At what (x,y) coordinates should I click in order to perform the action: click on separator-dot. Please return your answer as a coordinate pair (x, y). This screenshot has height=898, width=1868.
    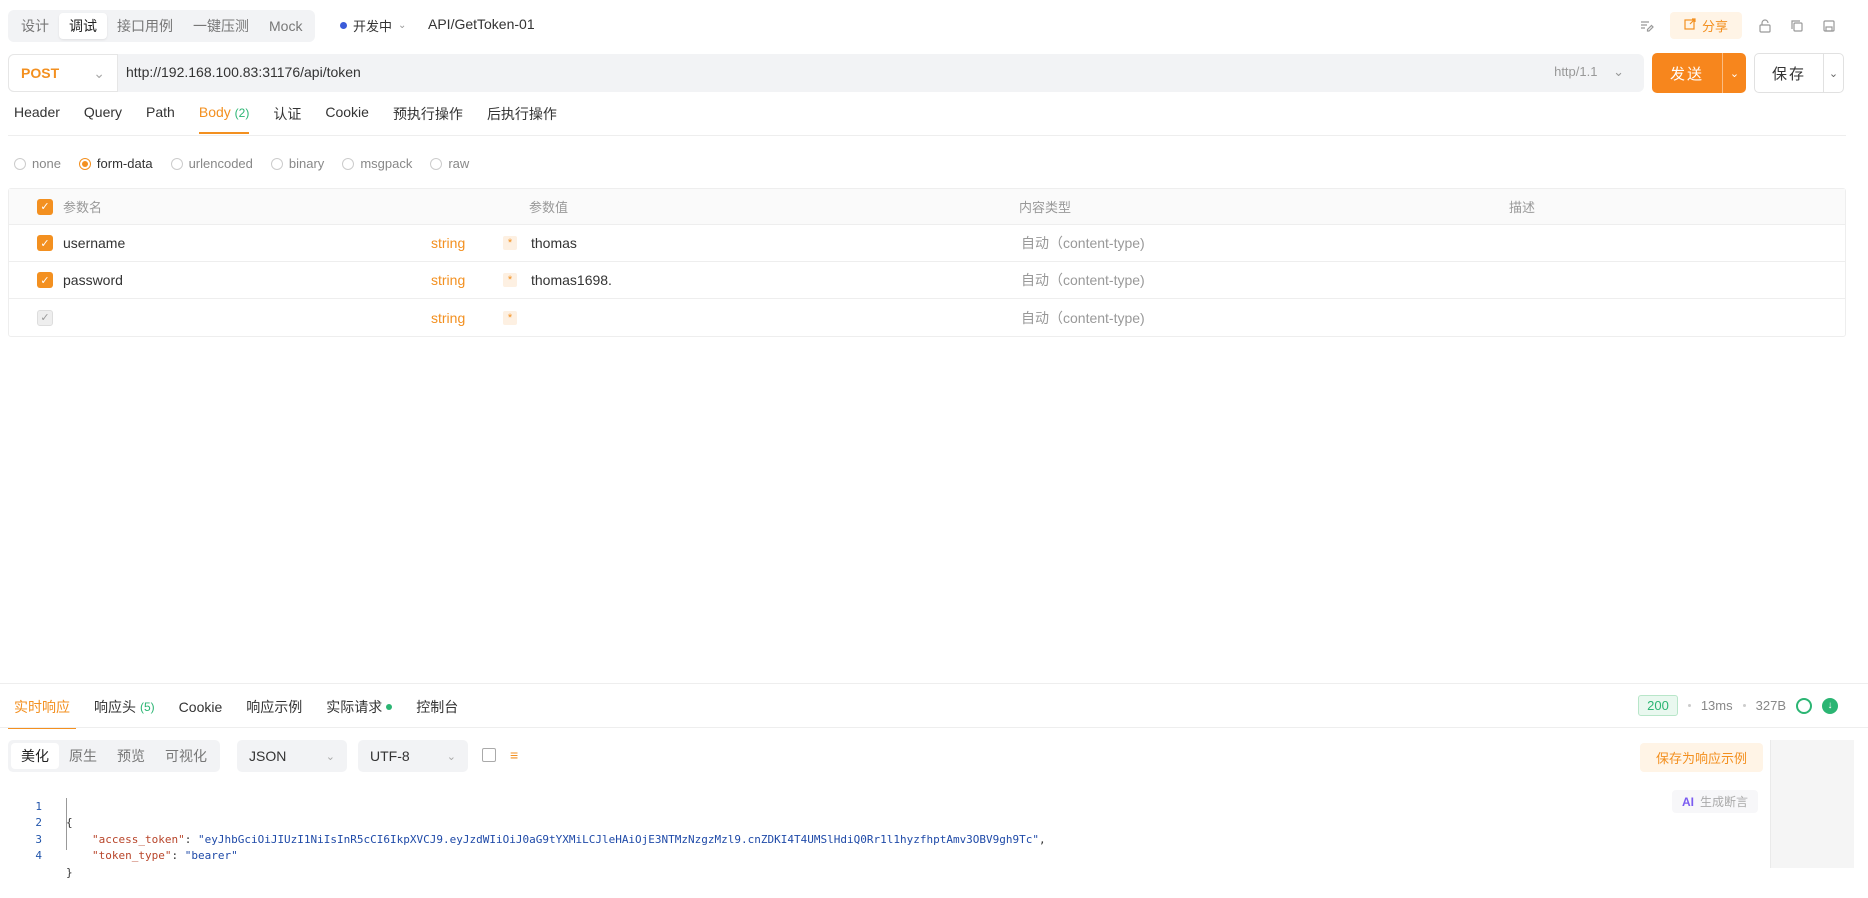
    Looking at the image, I should click on (1689, 705).